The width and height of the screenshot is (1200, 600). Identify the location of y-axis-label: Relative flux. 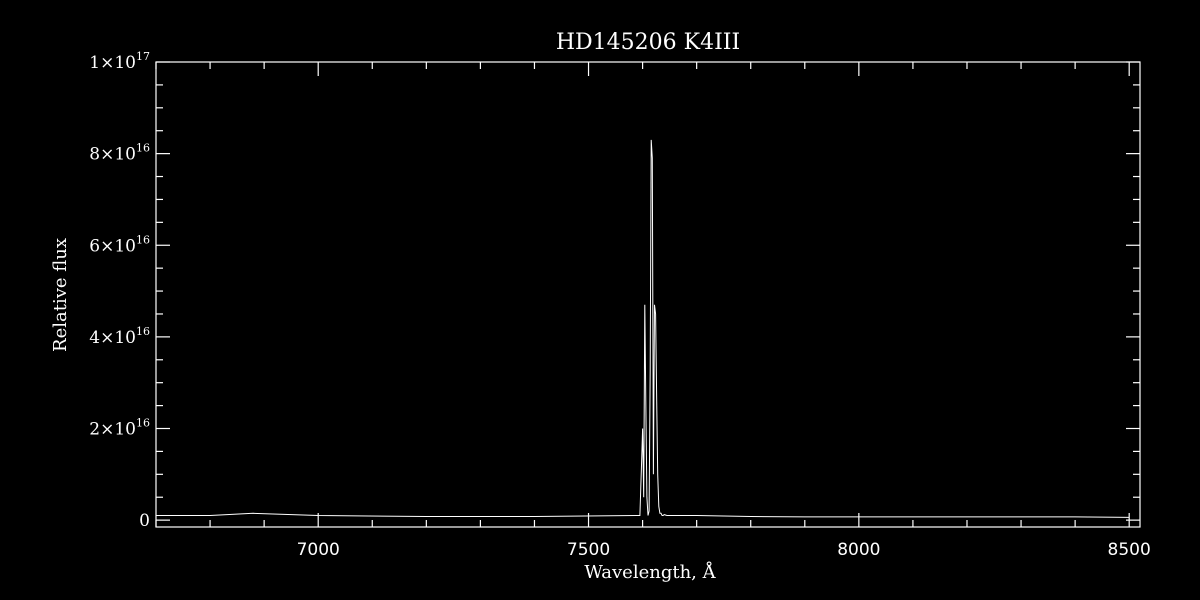
(60, 295).